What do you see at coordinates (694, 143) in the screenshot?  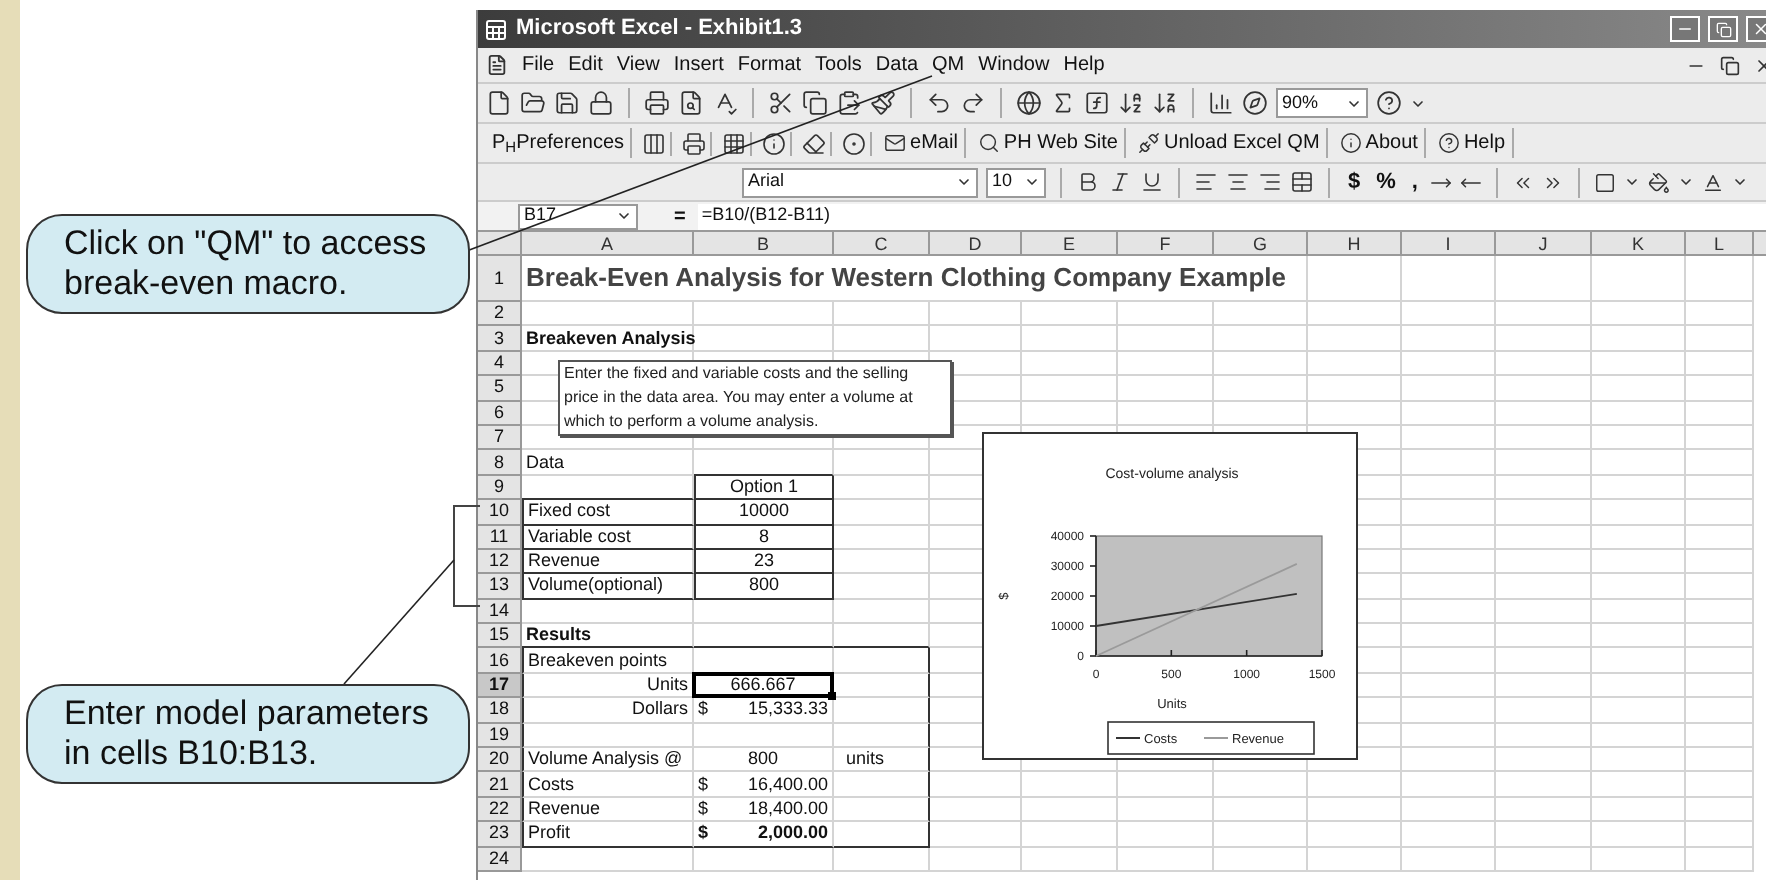 I see `printer-icon` at bounding box center [694, 143].